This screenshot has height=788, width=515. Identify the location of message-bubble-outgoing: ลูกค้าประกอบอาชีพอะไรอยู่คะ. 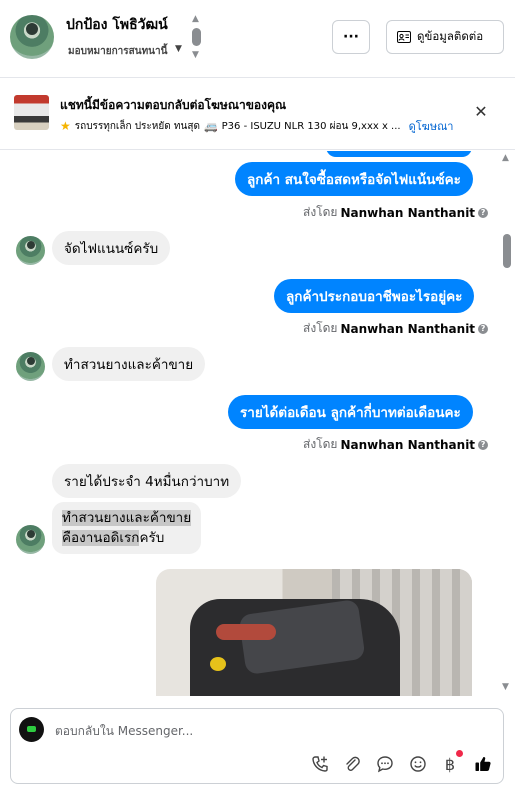
(374, 296).